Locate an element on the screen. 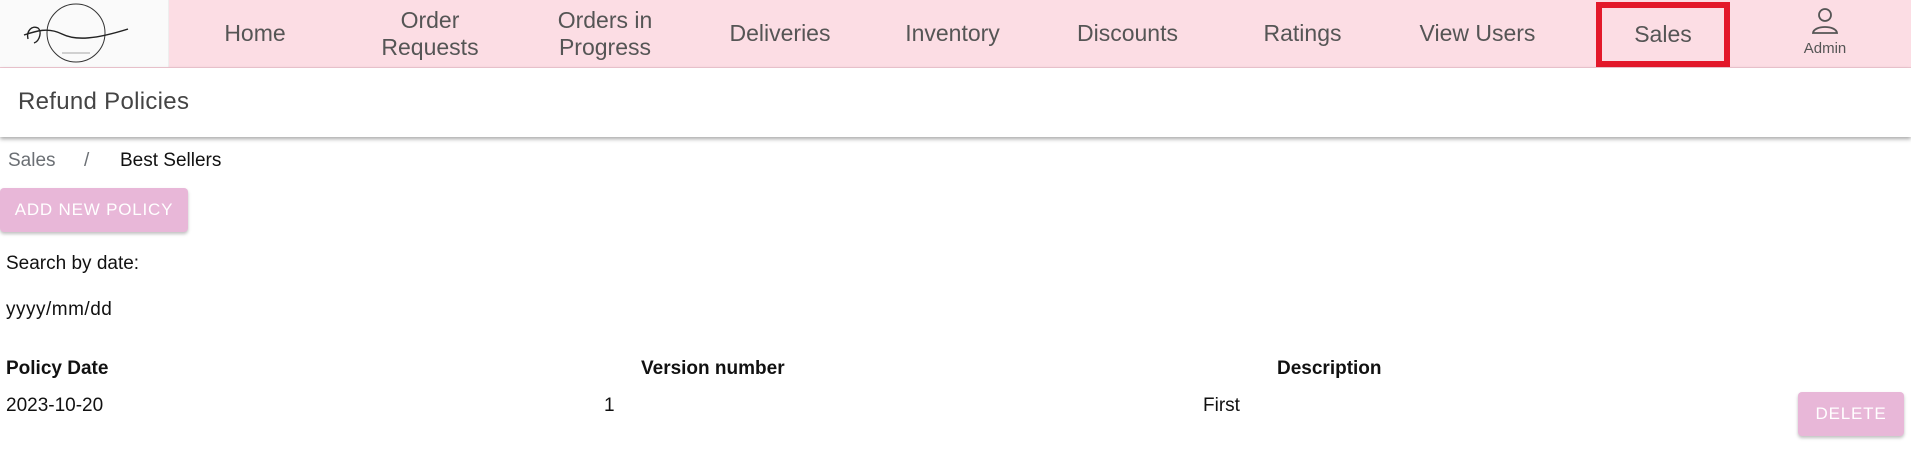 The height and width of the screenshot is (453, 1911). nav-sales-label: Sales is located at coordinates (1663, 34).